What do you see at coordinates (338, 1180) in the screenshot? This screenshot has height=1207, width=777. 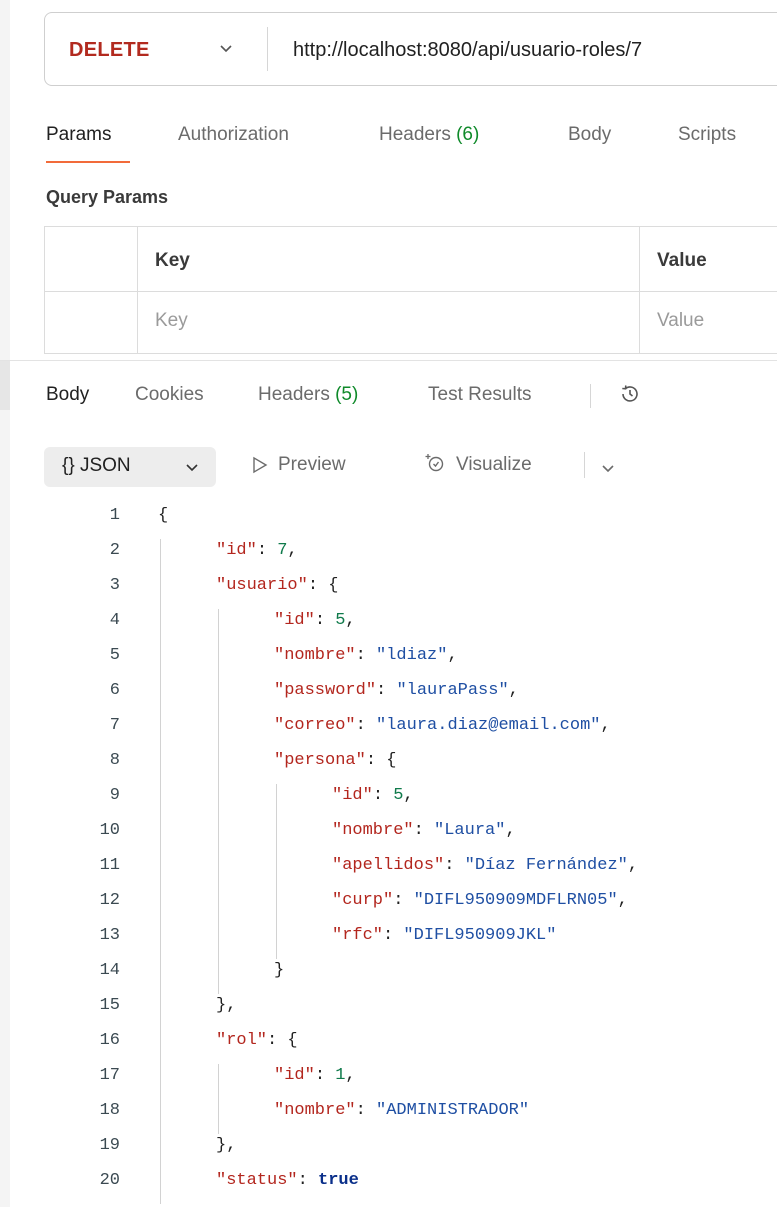 I see `code-token: true` at bounding box center [338, 1180].